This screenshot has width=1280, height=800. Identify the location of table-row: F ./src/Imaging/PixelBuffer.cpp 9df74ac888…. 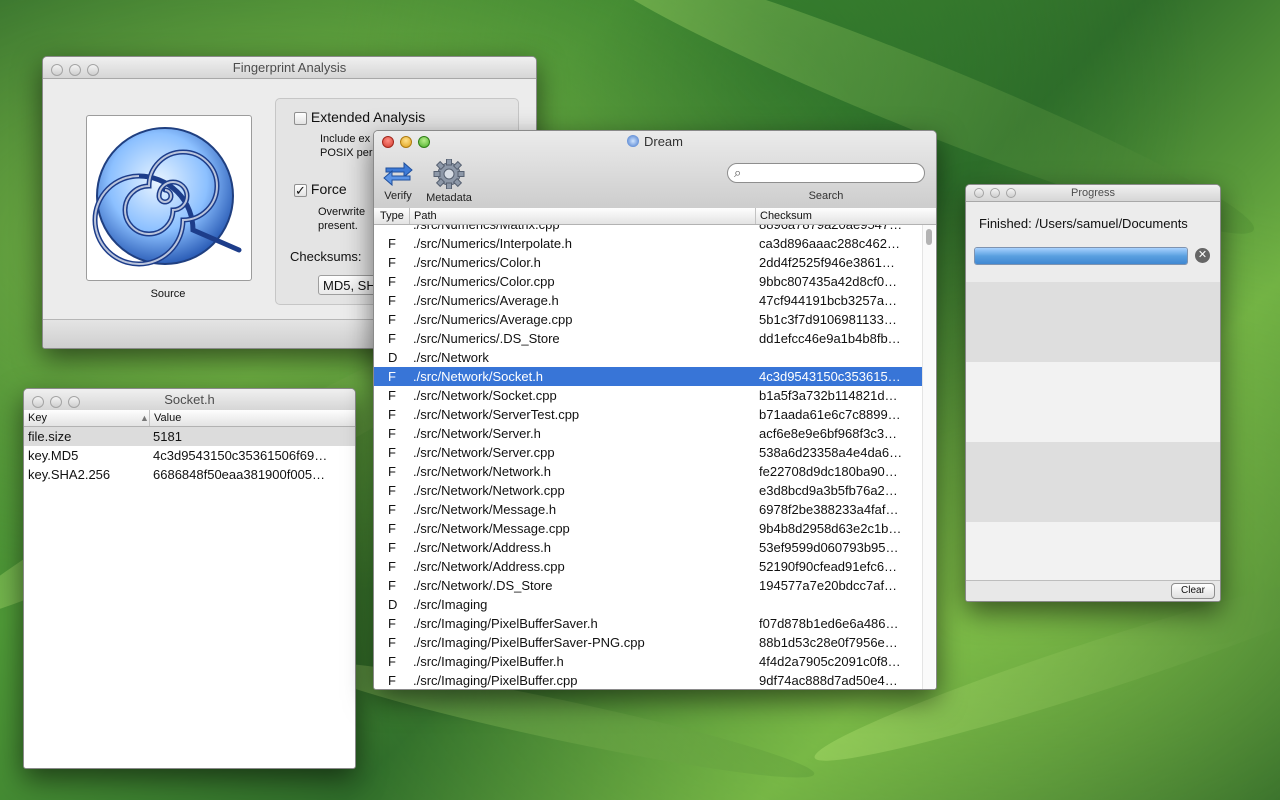
(648, 680).